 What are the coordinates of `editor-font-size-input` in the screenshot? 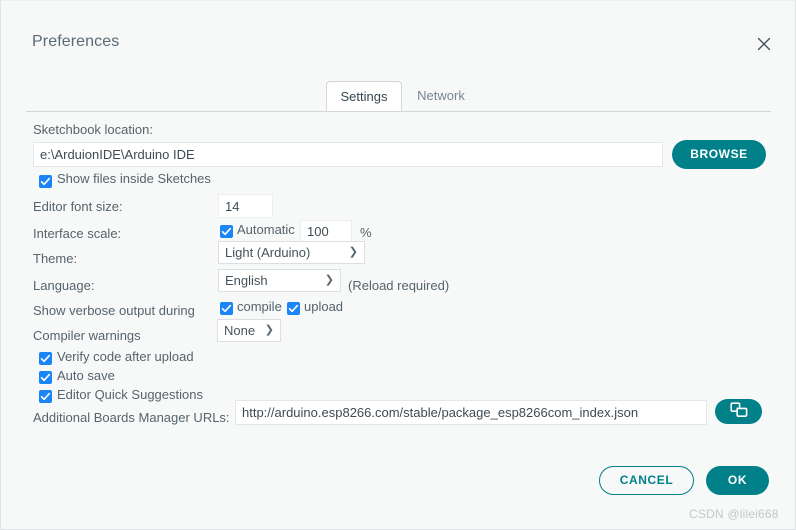 It's located at (245, 206).